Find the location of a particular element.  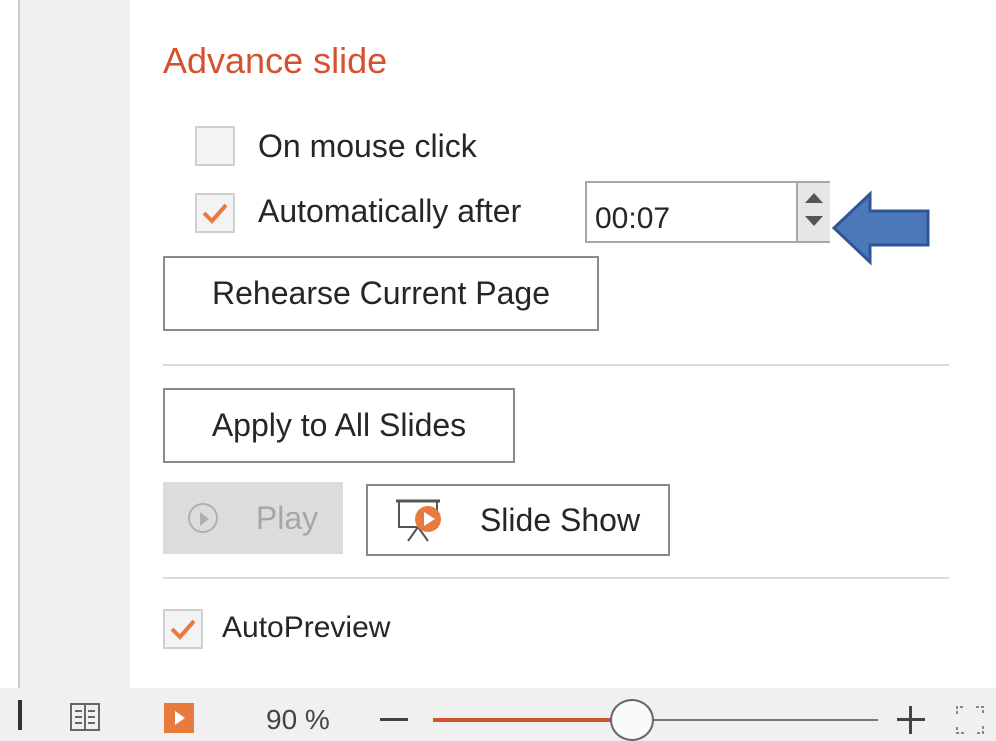

slide-show-button: Slide Show is located at coordinates (518, 520).